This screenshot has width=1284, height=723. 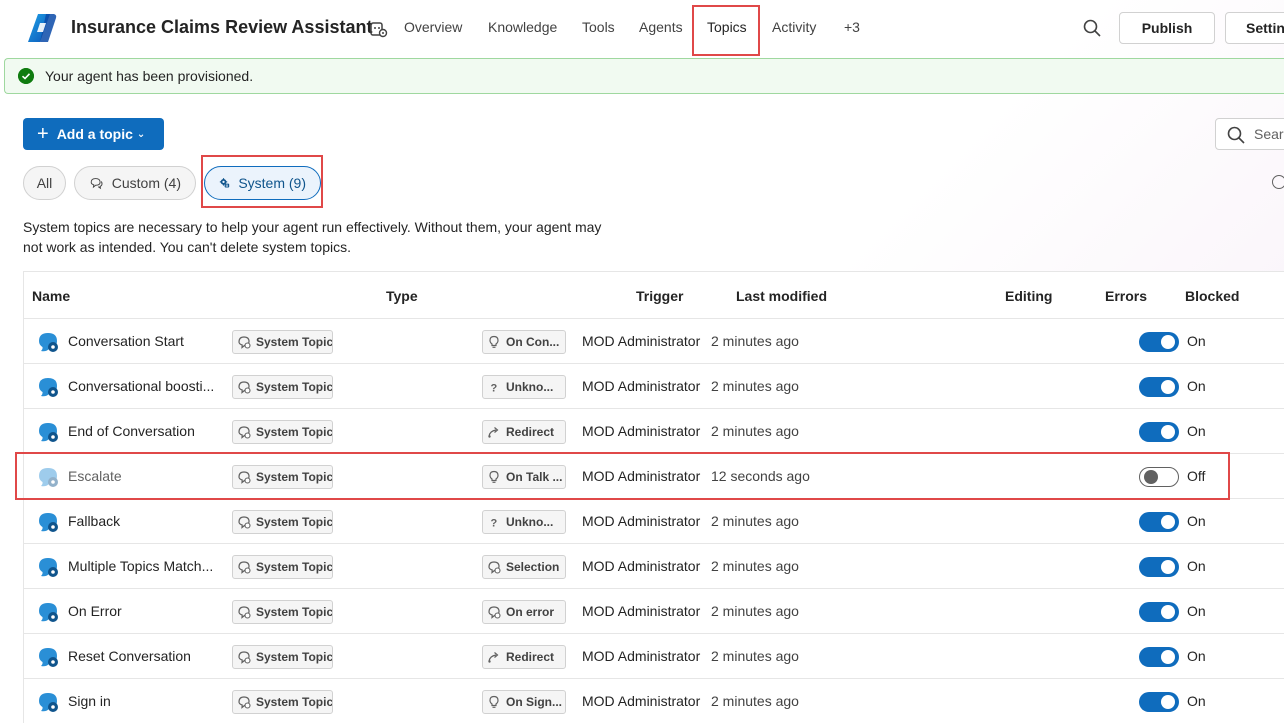 I want to click on error-icon, so click(x=494, y=612).